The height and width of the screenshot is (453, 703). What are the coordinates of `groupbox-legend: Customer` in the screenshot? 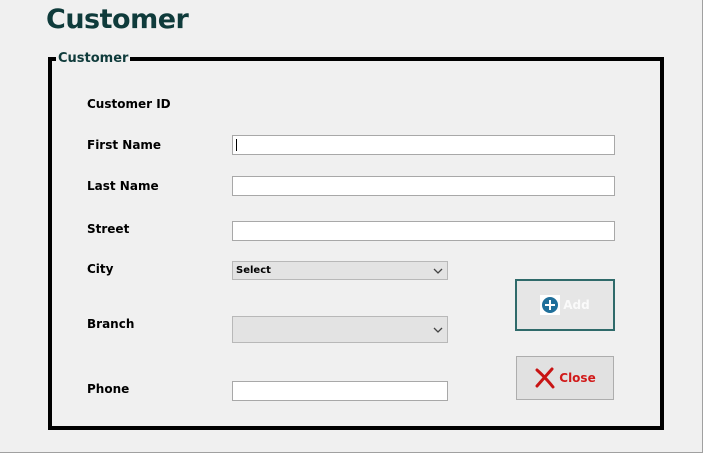 It's located at (93, 58).